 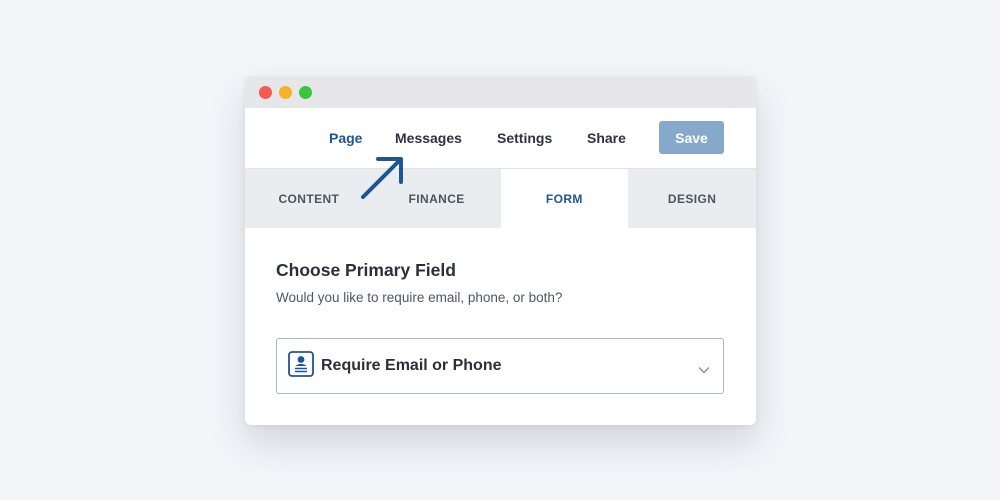 What do you see at coordinates (345, 138) in the screenshot?
I see `nav-item-page: Page` at bounding box center [345, 138].